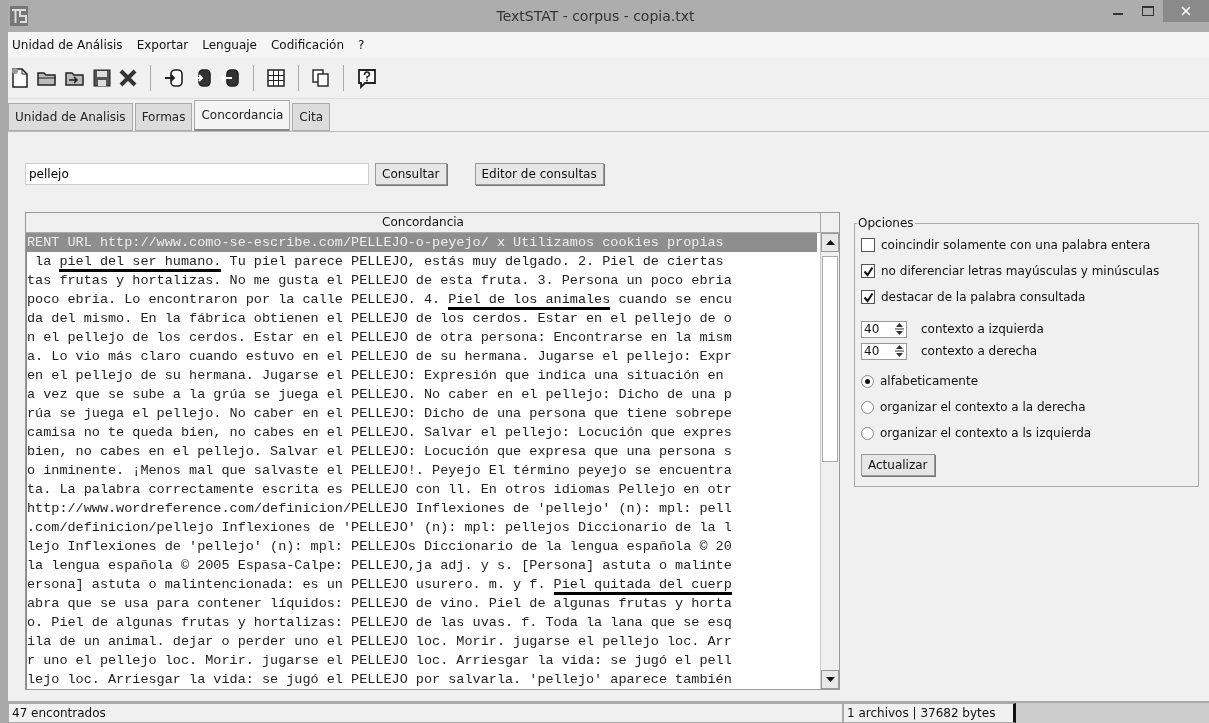 This screenshot has height=723, width=1209. What do you see at coordinates (379, 318) in the screenshot?
I see `concordance-line: da del mismo. En la fábrica obtienen el PELLEJO de los cerdos. Estar en el pellejo de o` at bounding box center [379, 318].